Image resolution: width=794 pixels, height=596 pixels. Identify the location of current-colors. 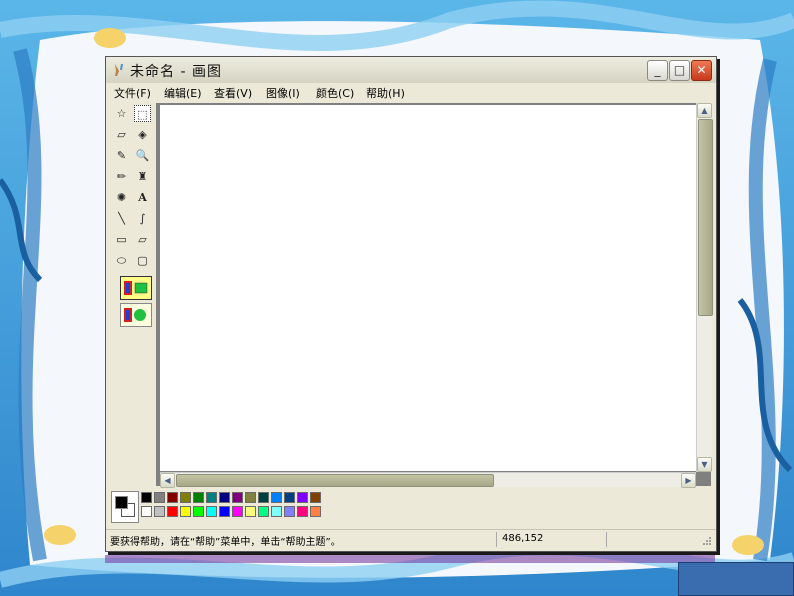
(125, 507).